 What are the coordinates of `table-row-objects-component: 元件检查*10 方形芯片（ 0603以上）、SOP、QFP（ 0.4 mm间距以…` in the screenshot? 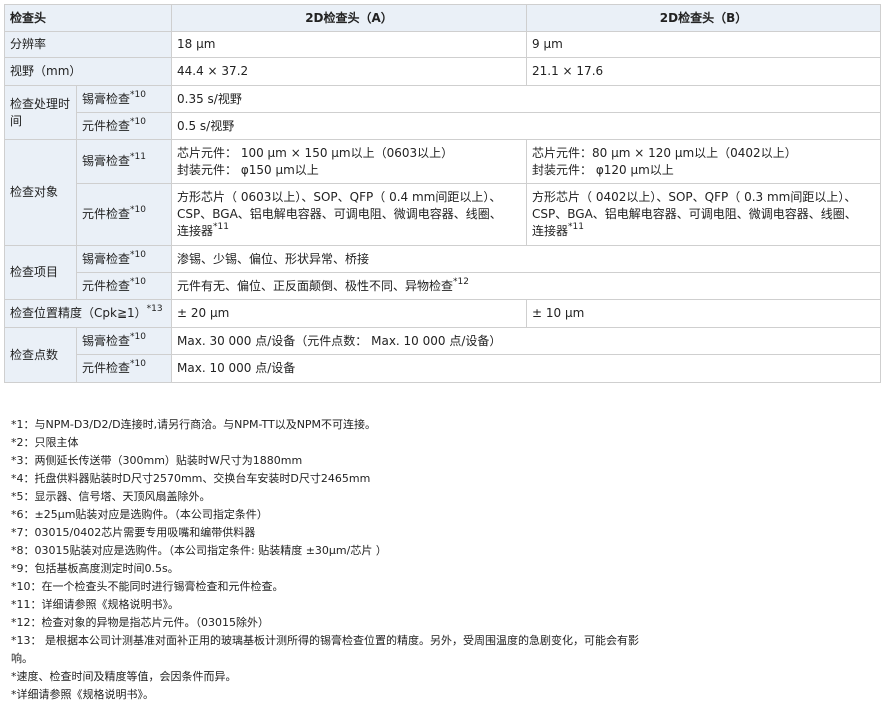 It's located at (443, 214).